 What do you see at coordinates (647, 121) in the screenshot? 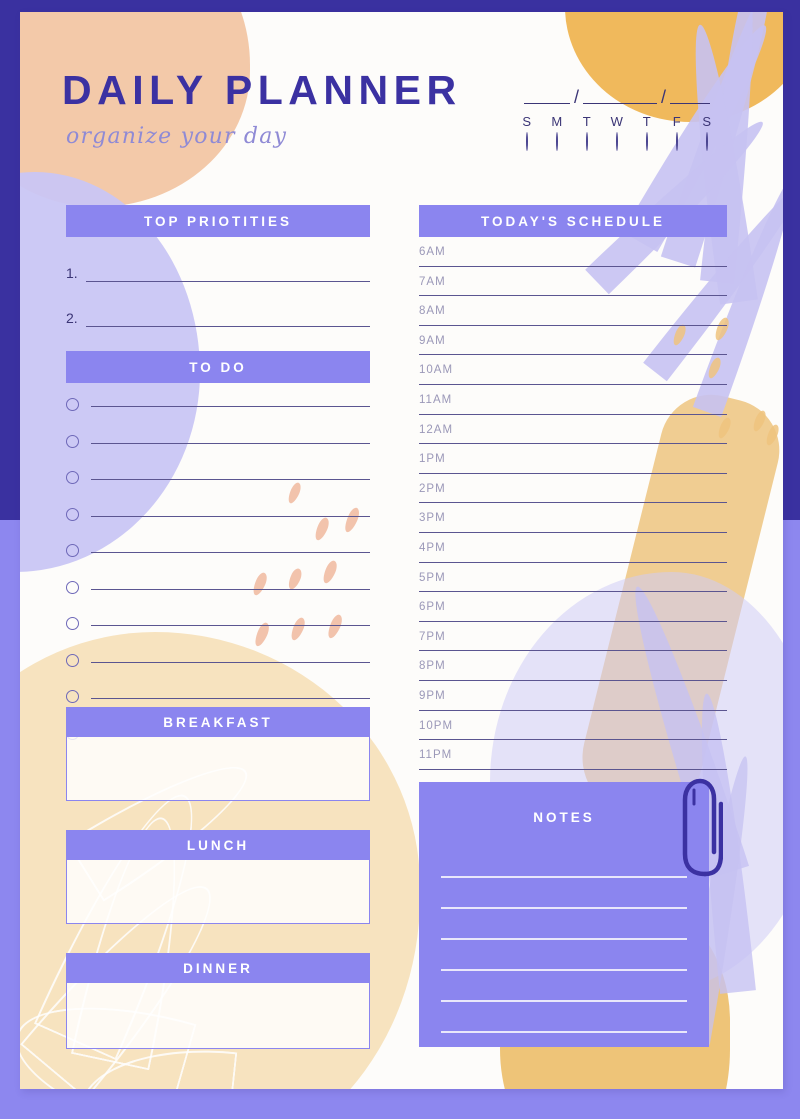
I see `day-letter: T` at bounding box center [647, 121].